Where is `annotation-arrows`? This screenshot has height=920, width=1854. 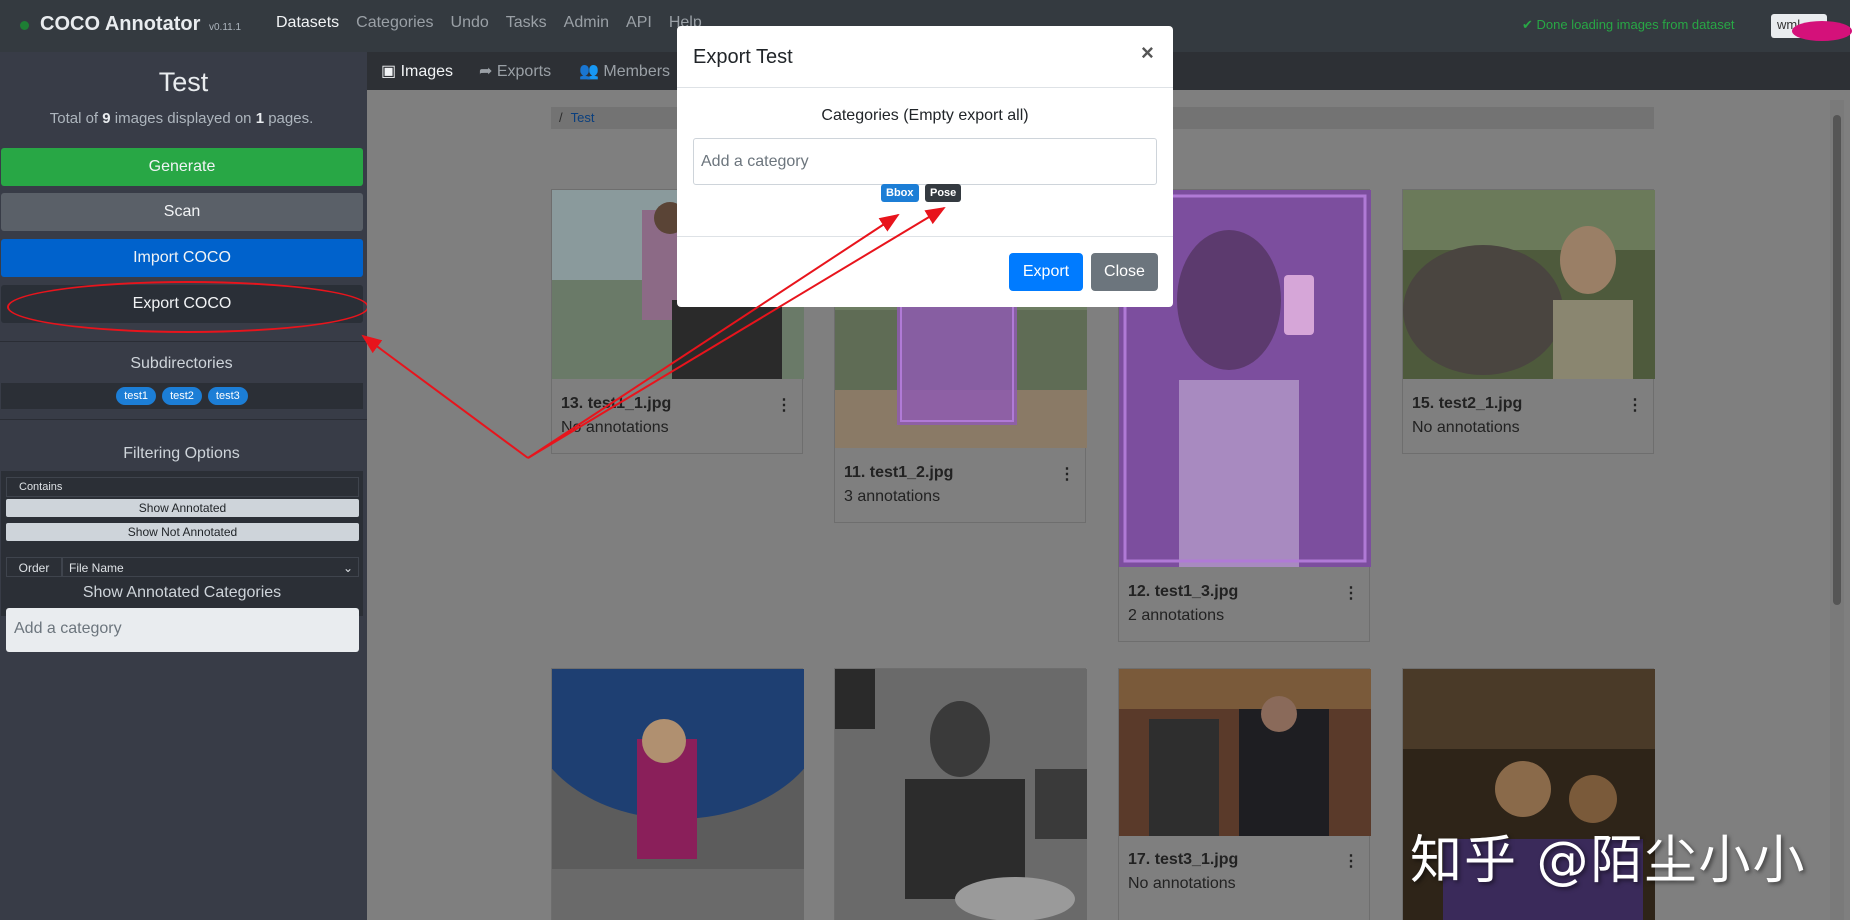
annotation-arrows is located at coordinates (653, 332).